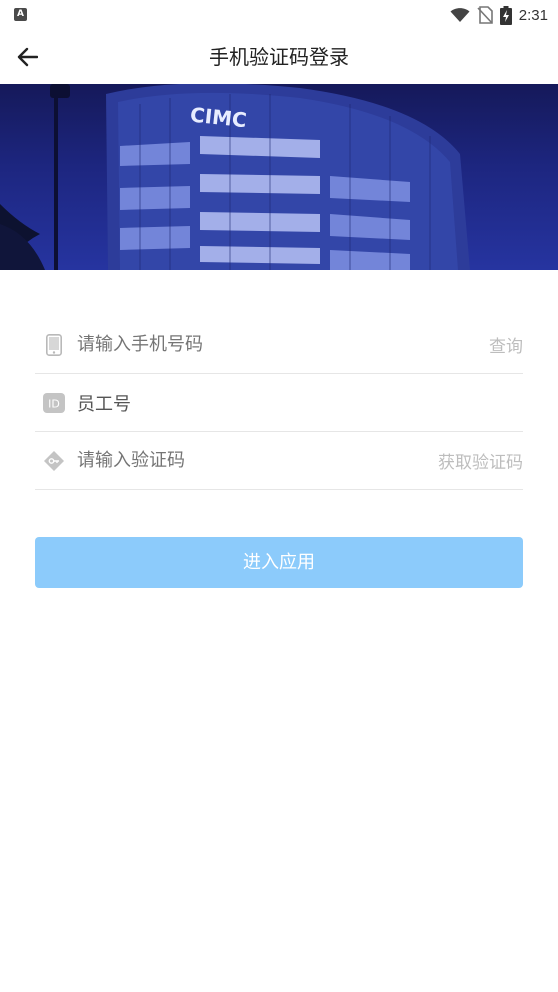 The image size is (558, 992). Describe the element at coordinates (279, 15) in the screenshot. I see `status-bar: A 2:31` at that location.